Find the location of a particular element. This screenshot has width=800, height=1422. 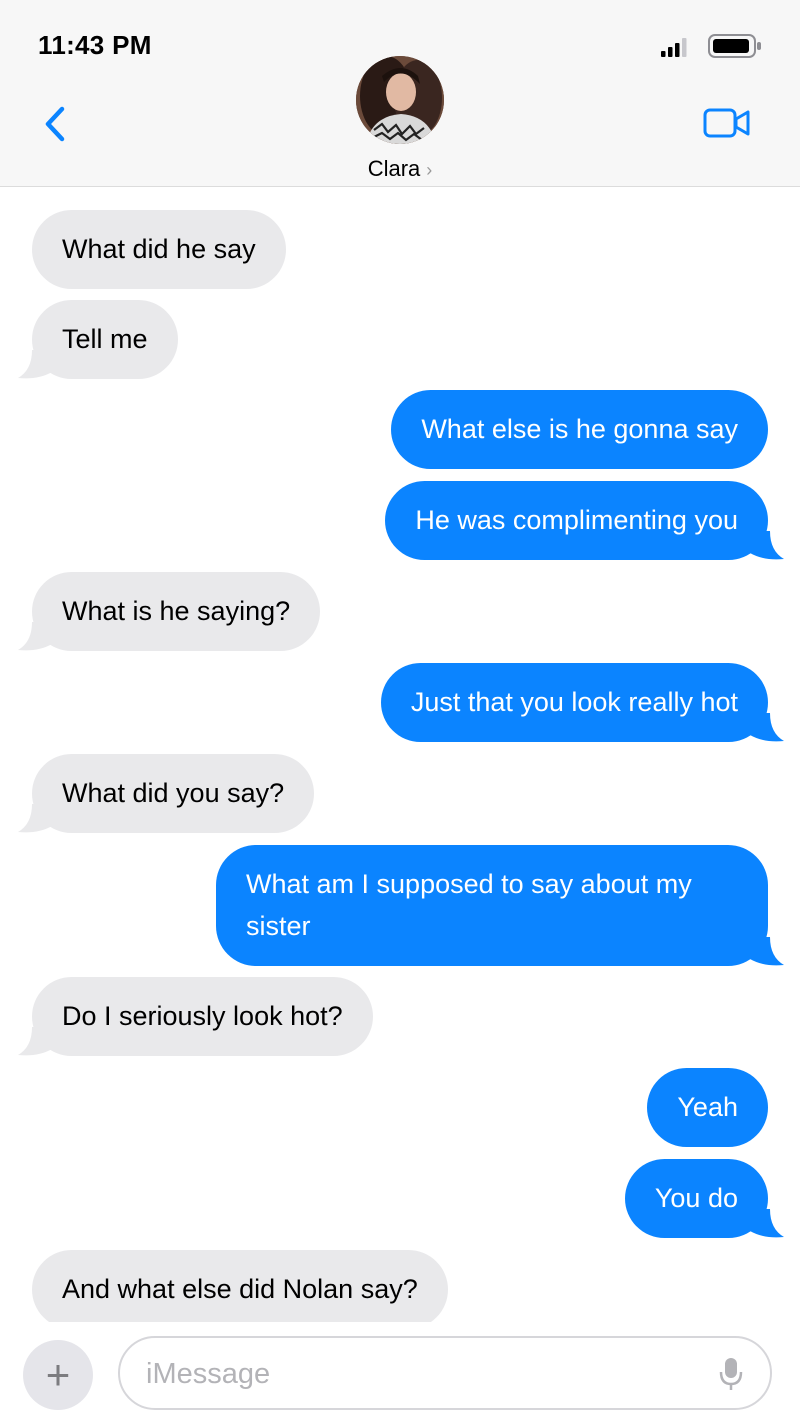

incoming-message: And what else did Nolan say? is located at coordinates (240, 1286).